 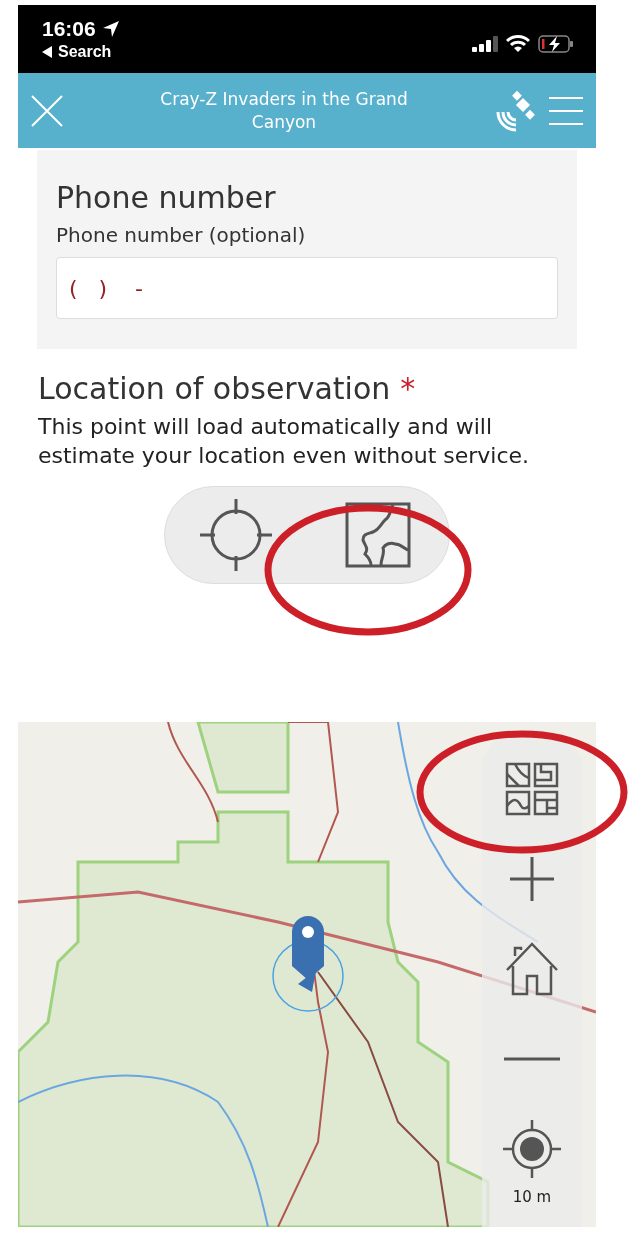 I want to click on location-pin-icon, so click(x=308, y=964).